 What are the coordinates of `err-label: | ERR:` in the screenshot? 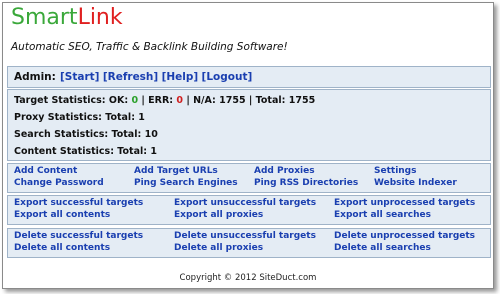 It's located at (157, 100).